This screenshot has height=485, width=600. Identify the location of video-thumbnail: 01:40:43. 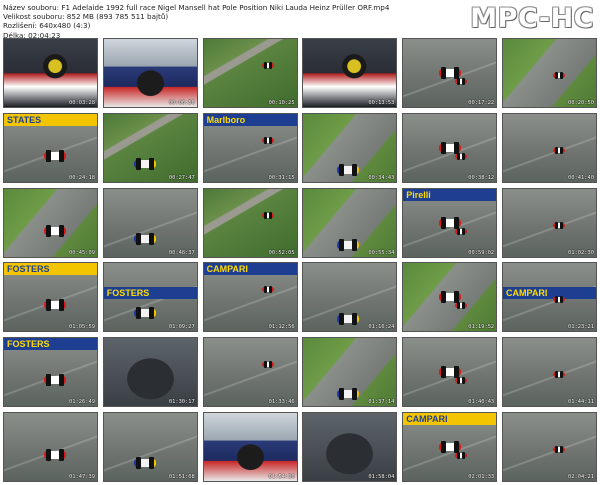
(450, 372).